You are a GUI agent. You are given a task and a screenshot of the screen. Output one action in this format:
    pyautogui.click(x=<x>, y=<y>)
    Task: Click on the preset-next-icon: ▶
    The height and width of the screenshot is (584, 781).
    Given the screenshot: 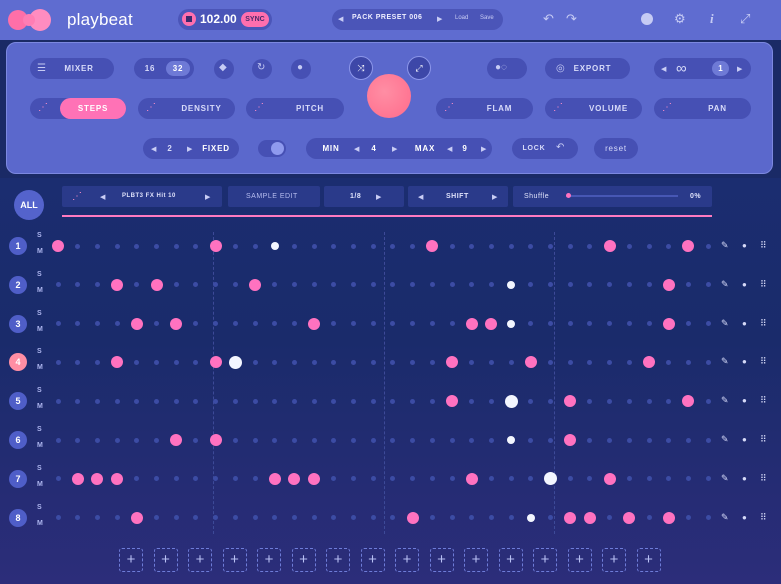 What is the action you would take?
    pyautogui.click(x=439, y=19)
    